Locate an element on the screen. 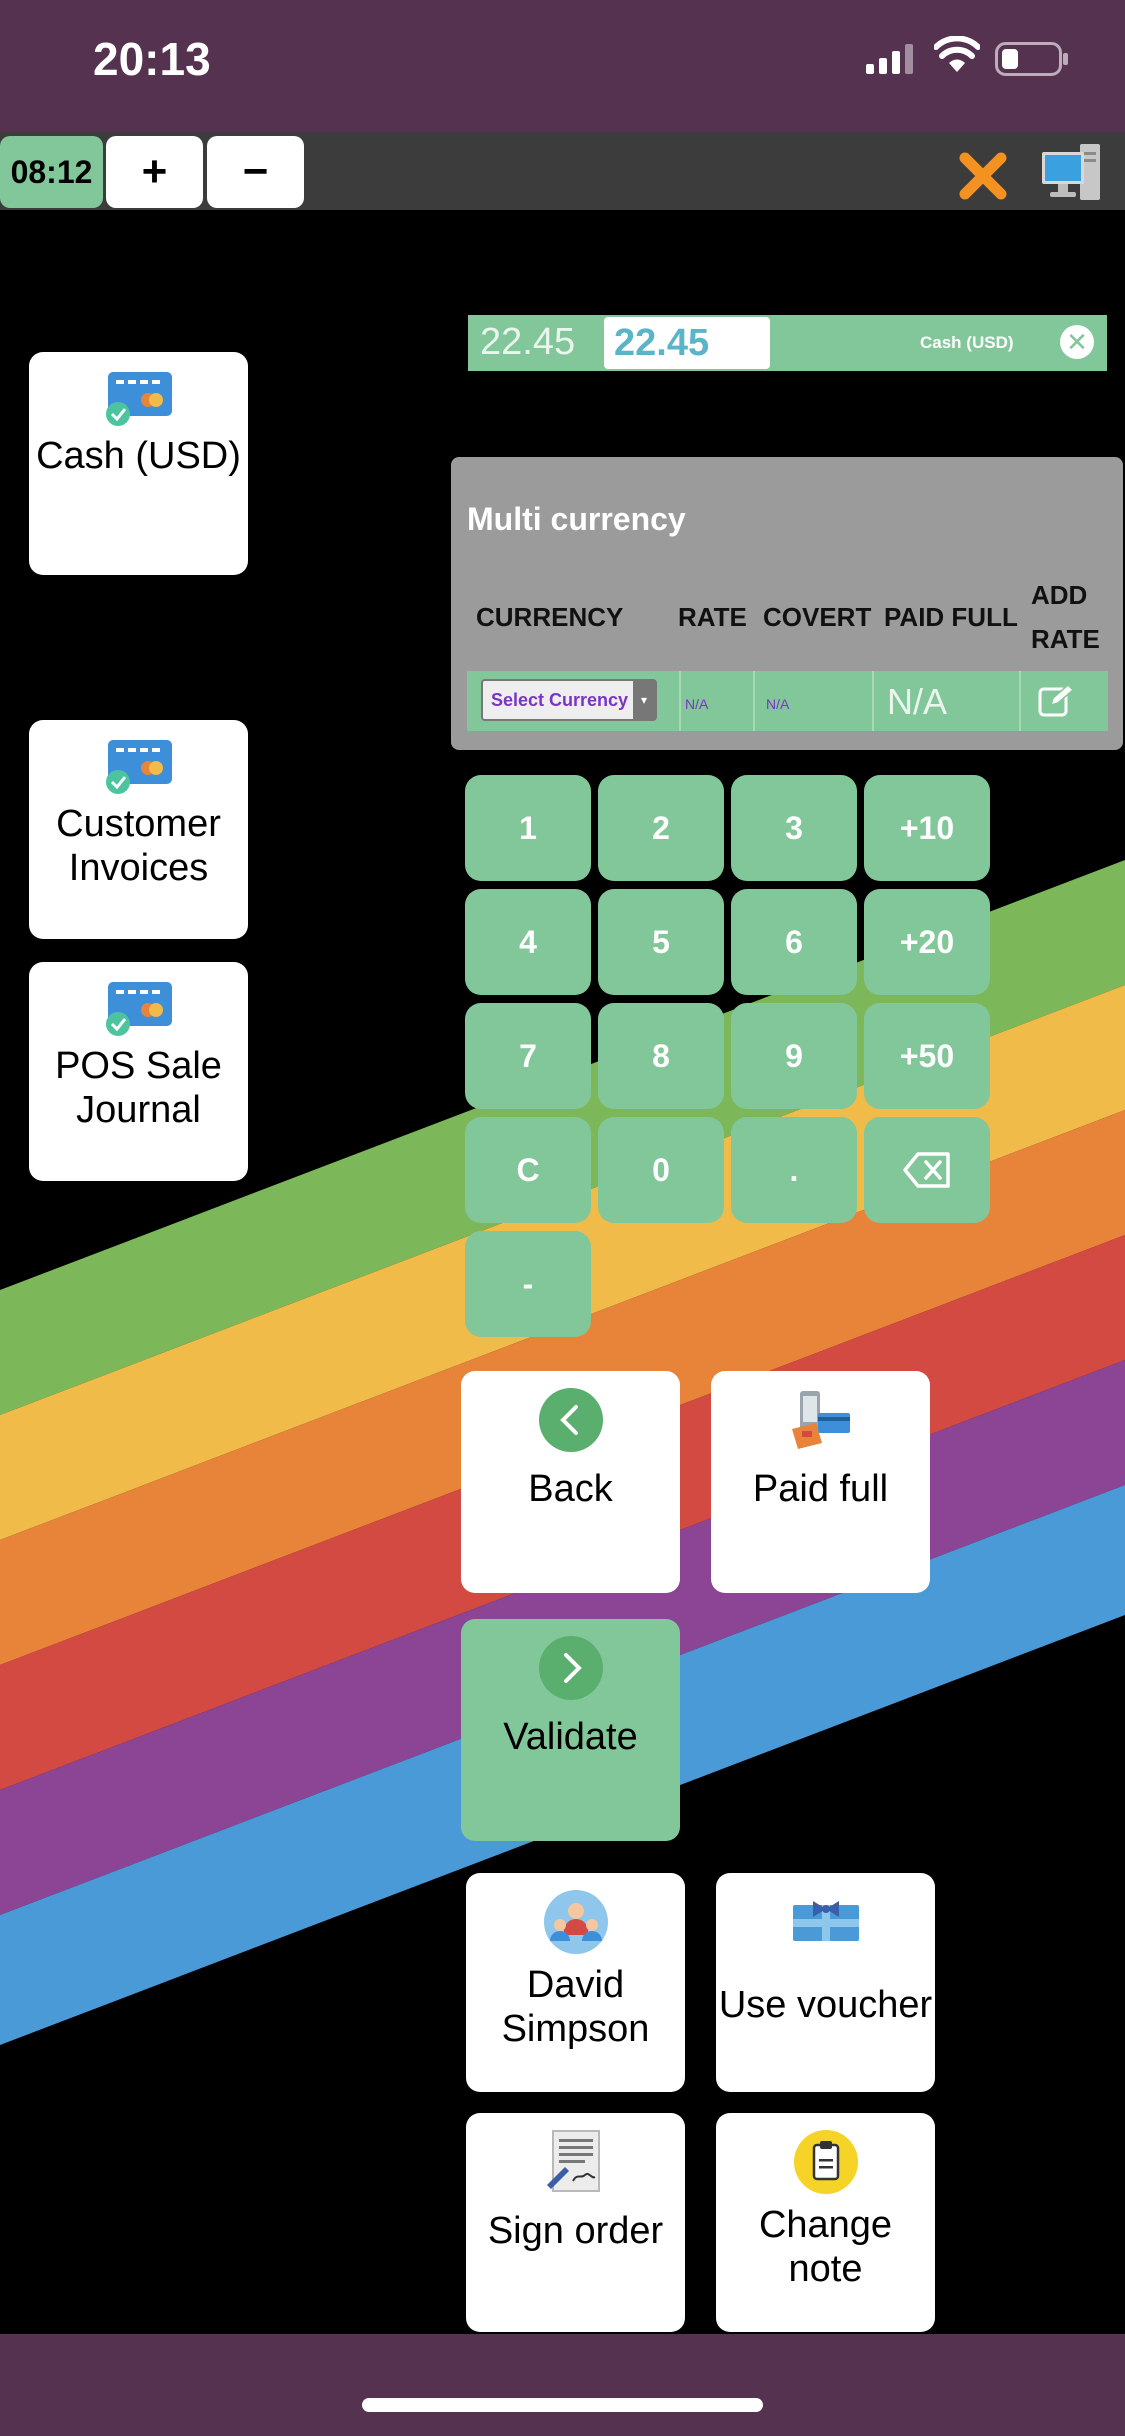 This screenshot has width=1125, height=2436. payment-method-cash-usd: Cash (USD) is located at coordinates (138, 463).